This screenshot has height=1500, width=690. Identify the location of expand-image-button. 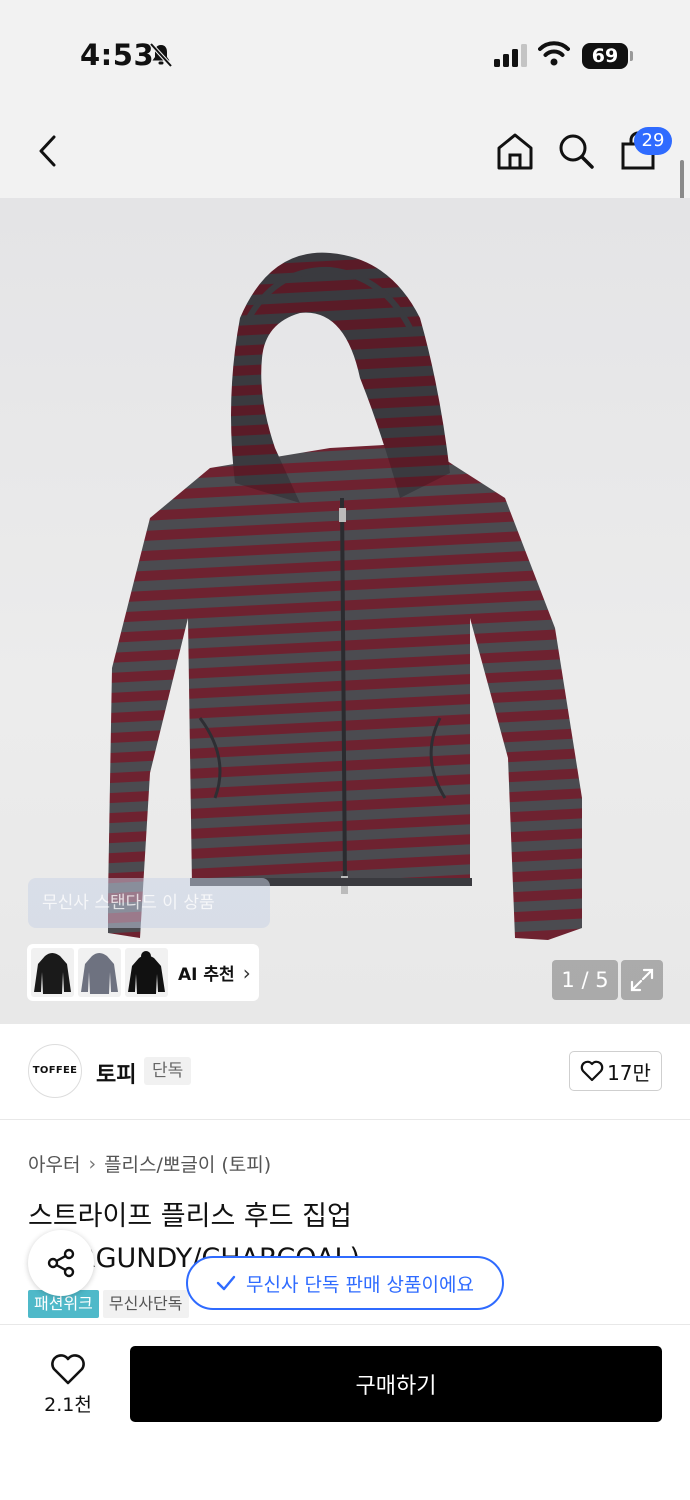
(642, 980).